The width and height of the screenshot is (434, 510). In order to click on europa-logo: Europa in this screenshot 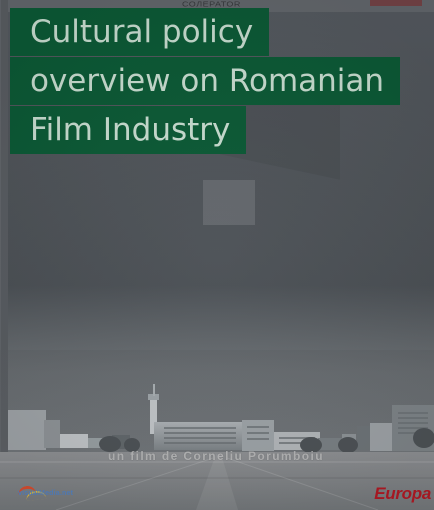, I will do `click(402, 493)`.